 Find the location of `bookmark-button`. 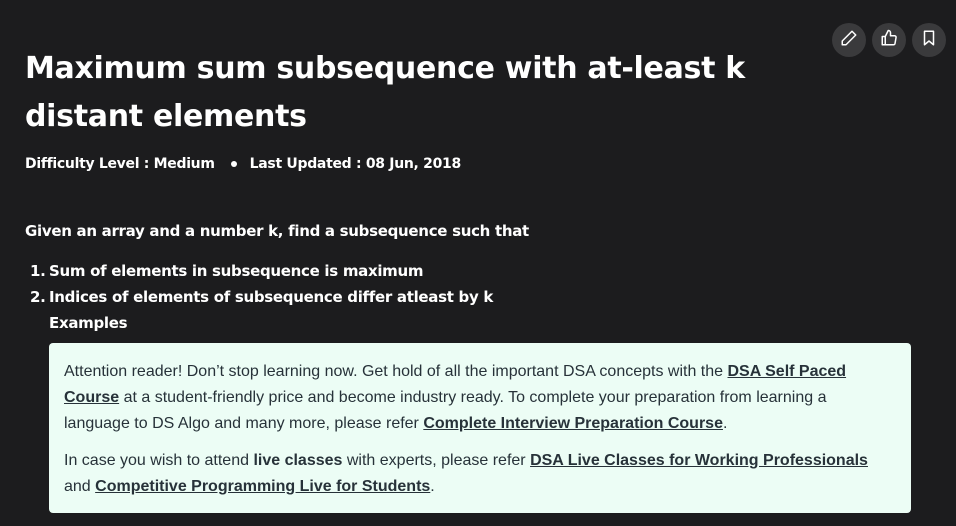

bookmark-button is located at coordinates (929, 40).